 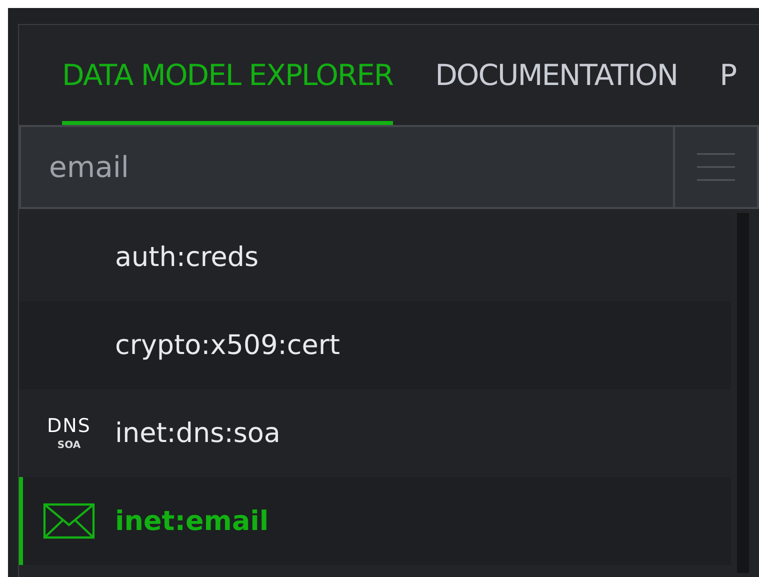 What do you see at coordinates (375, 521) in the screenshot?
I see `list-item: inet:email` at bounding box center [375, 521].